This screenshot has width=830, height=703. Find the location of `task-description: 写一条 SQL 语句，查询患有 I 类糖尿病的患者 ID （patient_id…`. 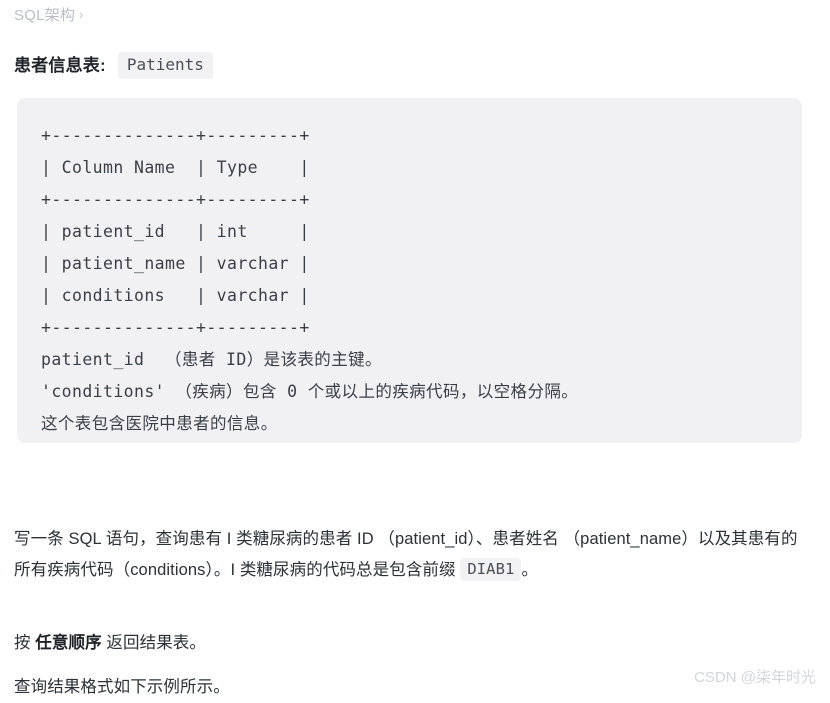

task-description: 写一条 SQL 语句，查询患有 I 类糖尿病的患者 ID （patient_id… is located at coordinates (411, 555).